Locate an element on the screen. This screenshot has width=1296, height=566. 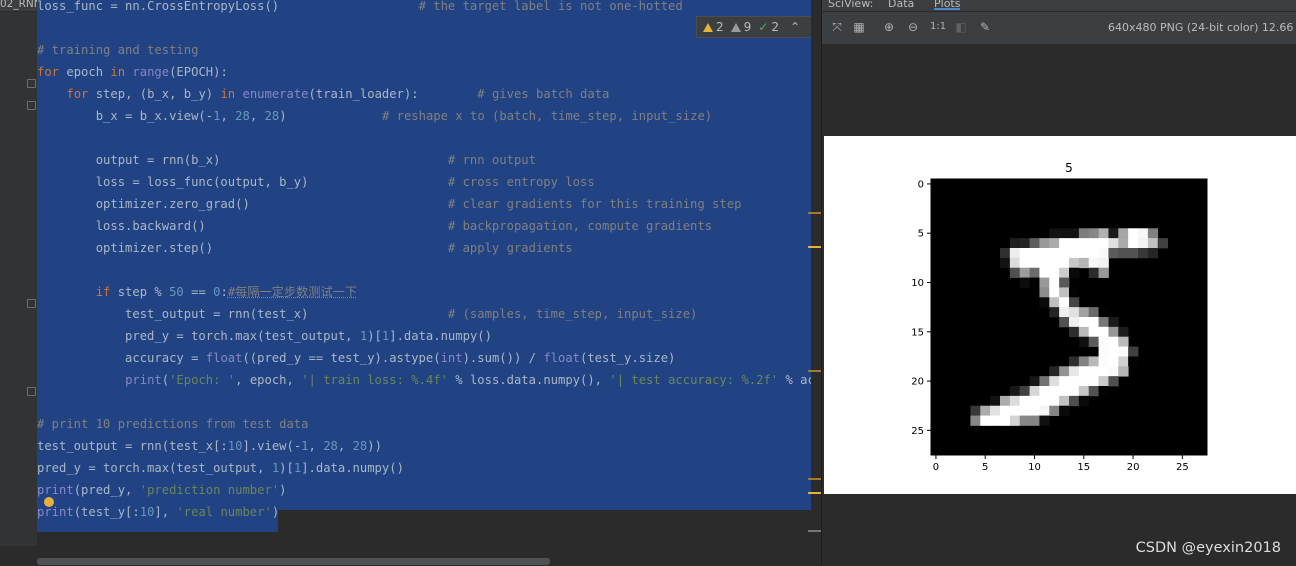
code-token: ((pred_y == test_y).astype( is located at coordinates (341, 358).